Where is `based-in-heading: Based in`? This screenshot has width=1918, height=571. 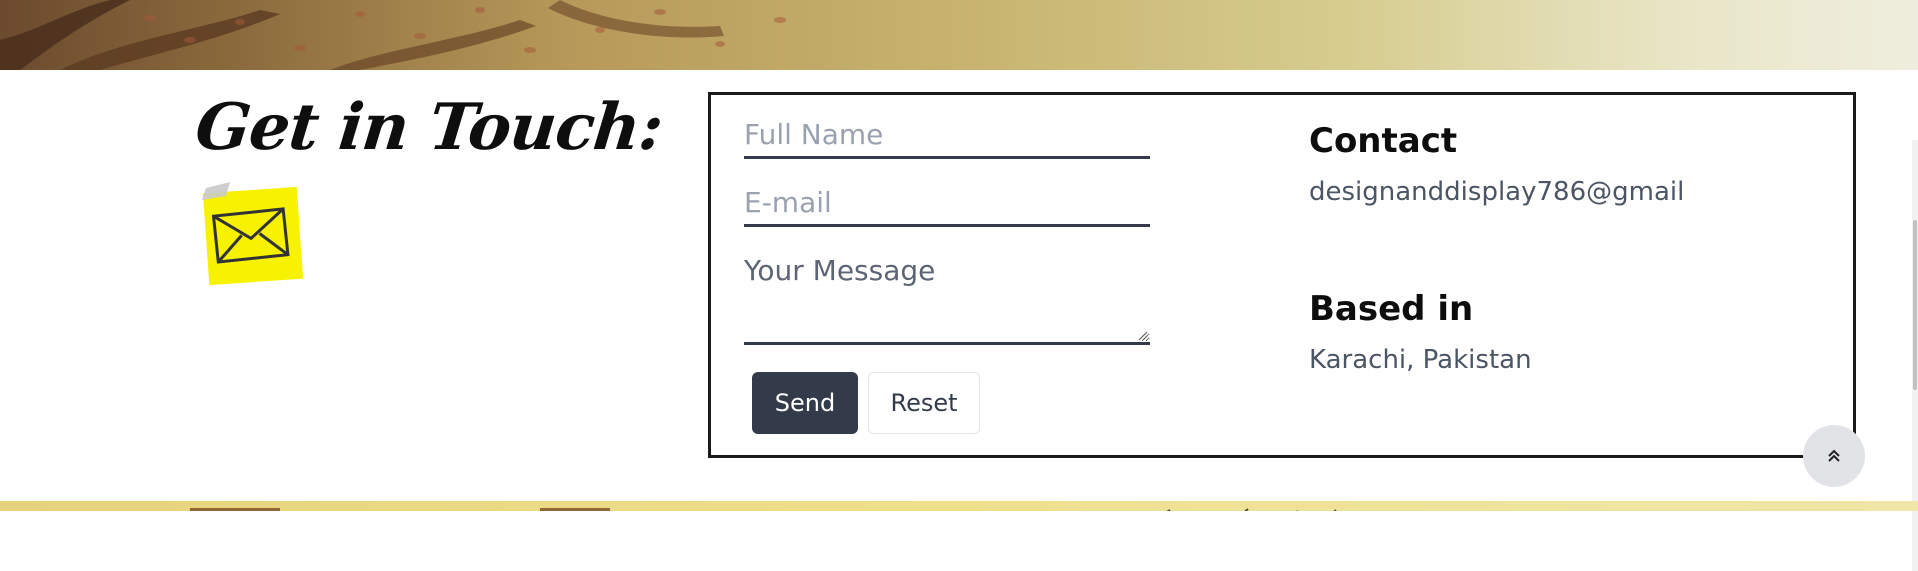
based-in-heading: Based in is located at coordinates (1391, 309).